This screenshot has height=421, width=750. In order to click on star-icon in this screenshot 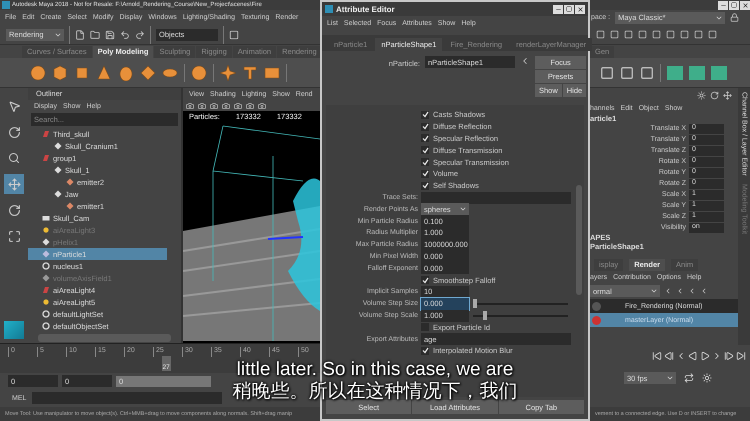, I will do `click(228, 72)`.